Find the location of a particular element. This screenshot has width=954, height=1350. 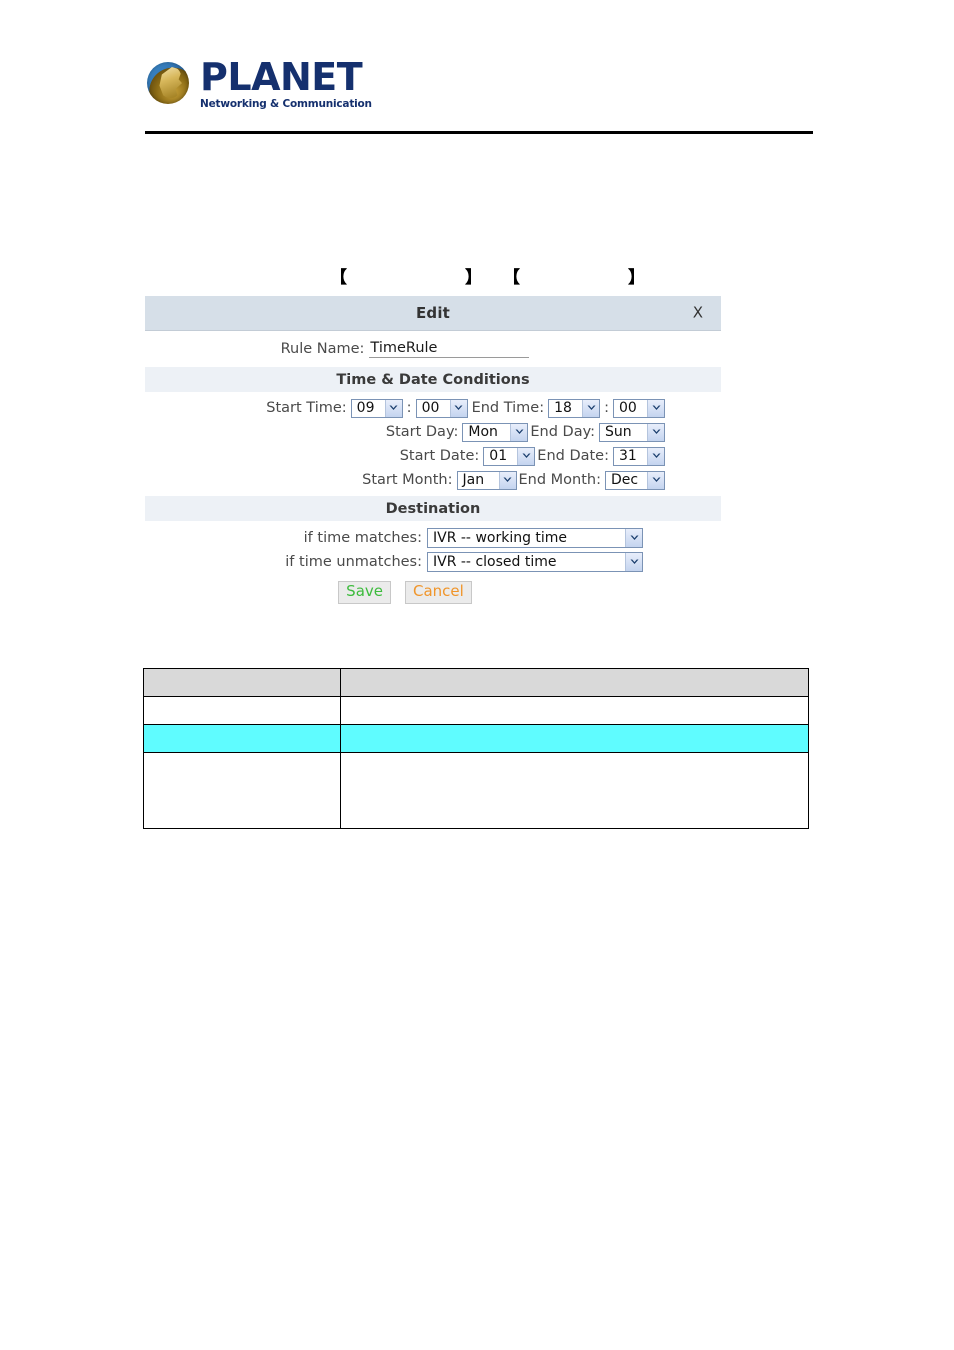

time-matches-select: IVR -- working time is located at coordinates (535, 538).